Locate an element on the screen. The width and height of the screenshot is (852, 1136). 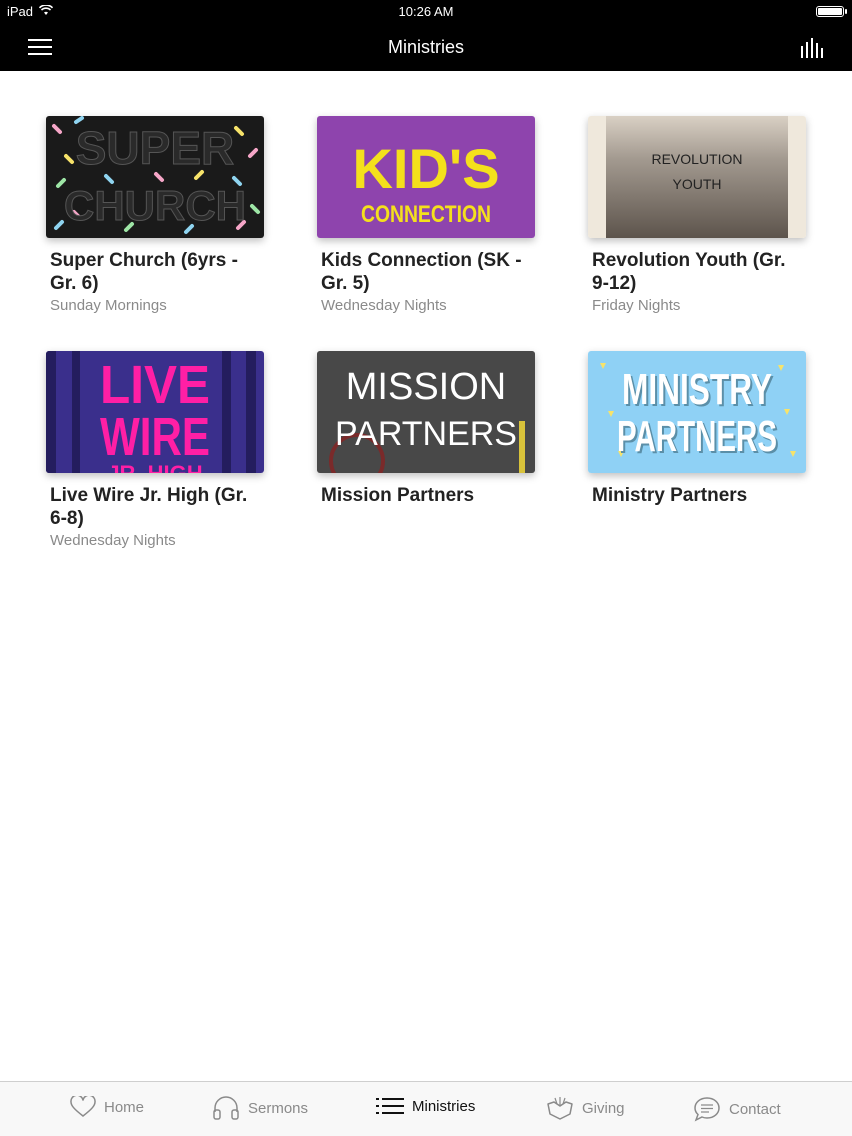
ministry-partners-thumbnail: MINISTRY MINISTRY PARTNERS PARTNERS is located at coordinates (697, 412).